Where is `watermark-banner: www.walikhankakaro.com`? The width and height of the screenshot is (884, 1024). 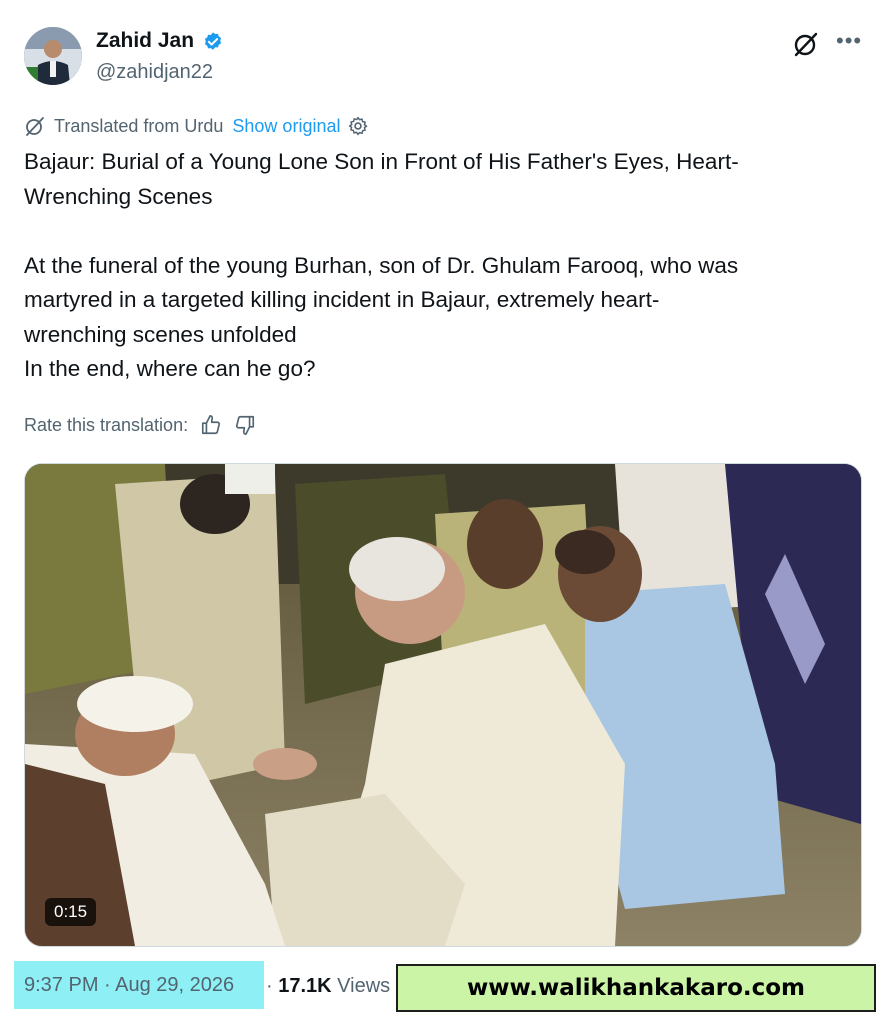
watermark-banner: www.walikhankakaro.com is located at coordinates (636, 988).